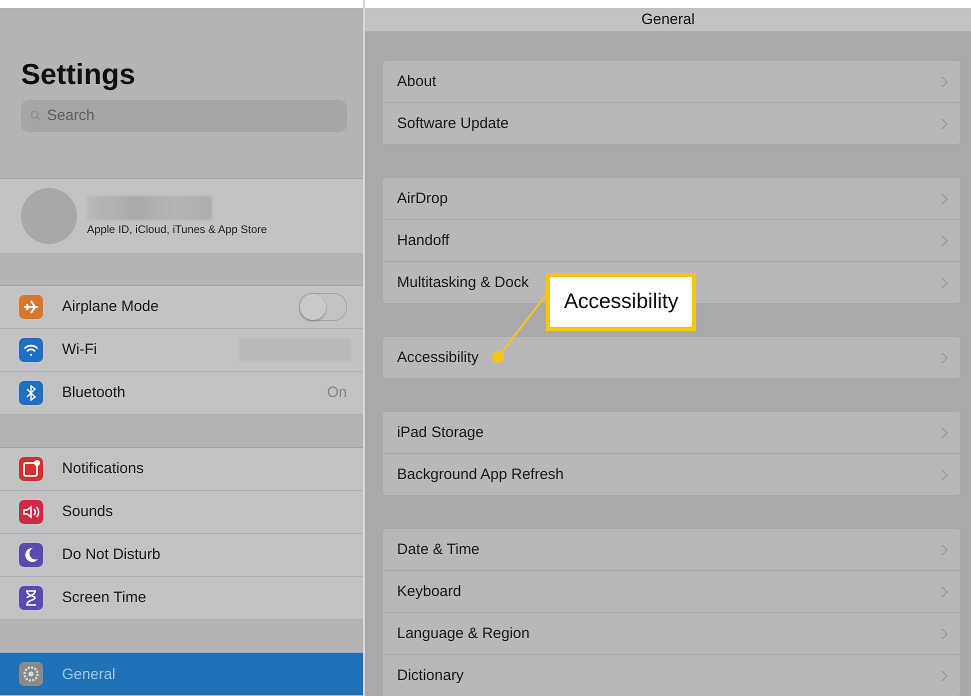 This screenshot has height=696, width=971. What do you see at coordinates (181, 393) in the screenshot?
I see `sidebar-item: Bluetooth On` at bounding box center [181, 393].